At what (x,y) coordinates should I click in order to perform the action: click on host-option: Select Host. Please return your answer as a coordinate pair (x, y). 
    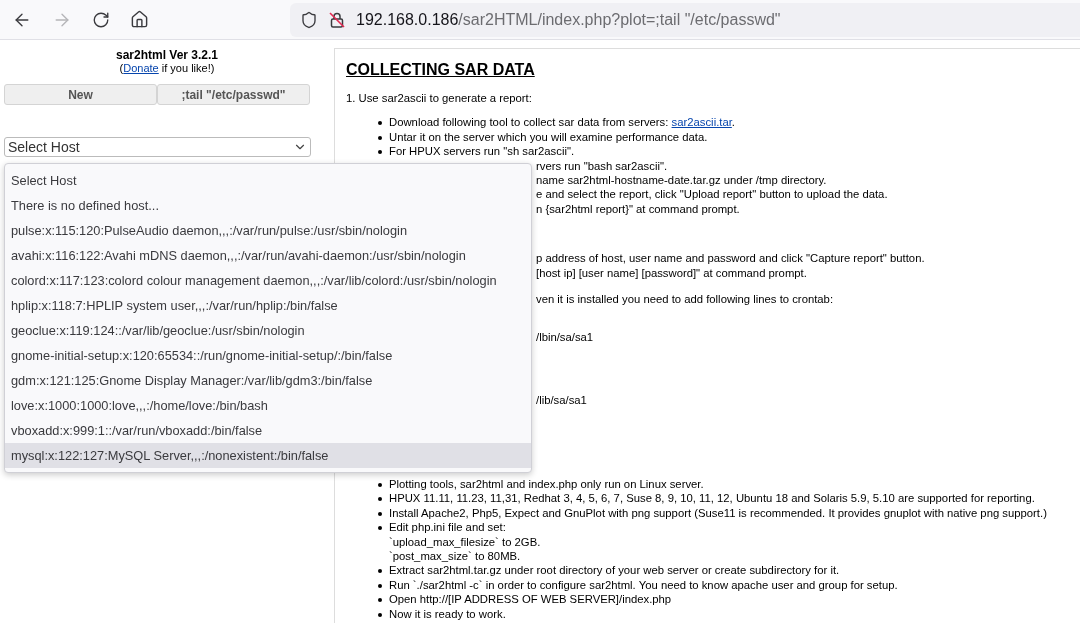
    Looking at the image, I should click on (268, 180).